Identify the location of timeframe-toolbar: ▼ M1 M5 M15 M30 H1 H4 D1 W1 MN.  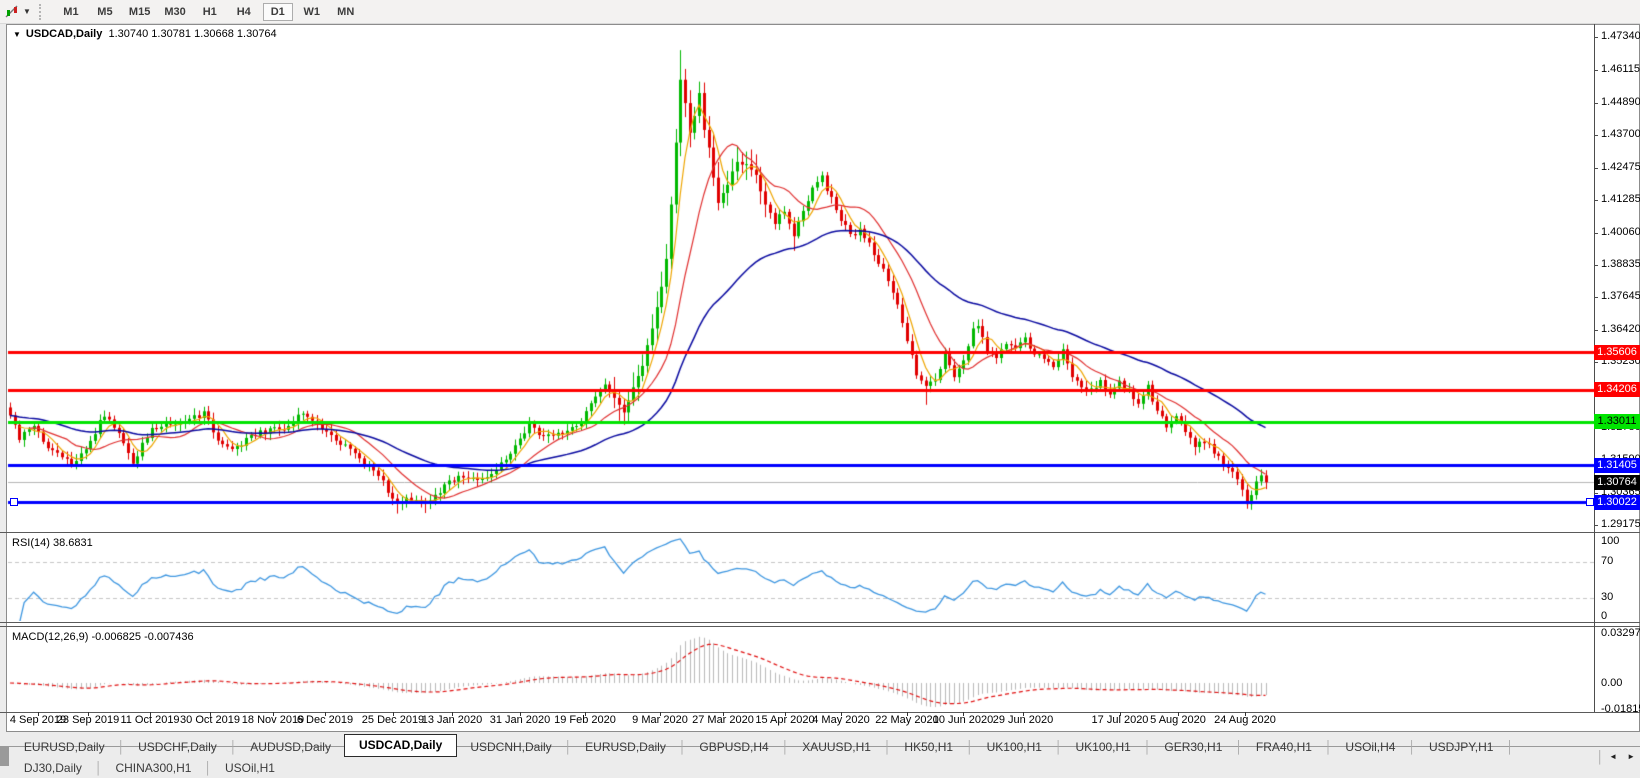
(820, 12).